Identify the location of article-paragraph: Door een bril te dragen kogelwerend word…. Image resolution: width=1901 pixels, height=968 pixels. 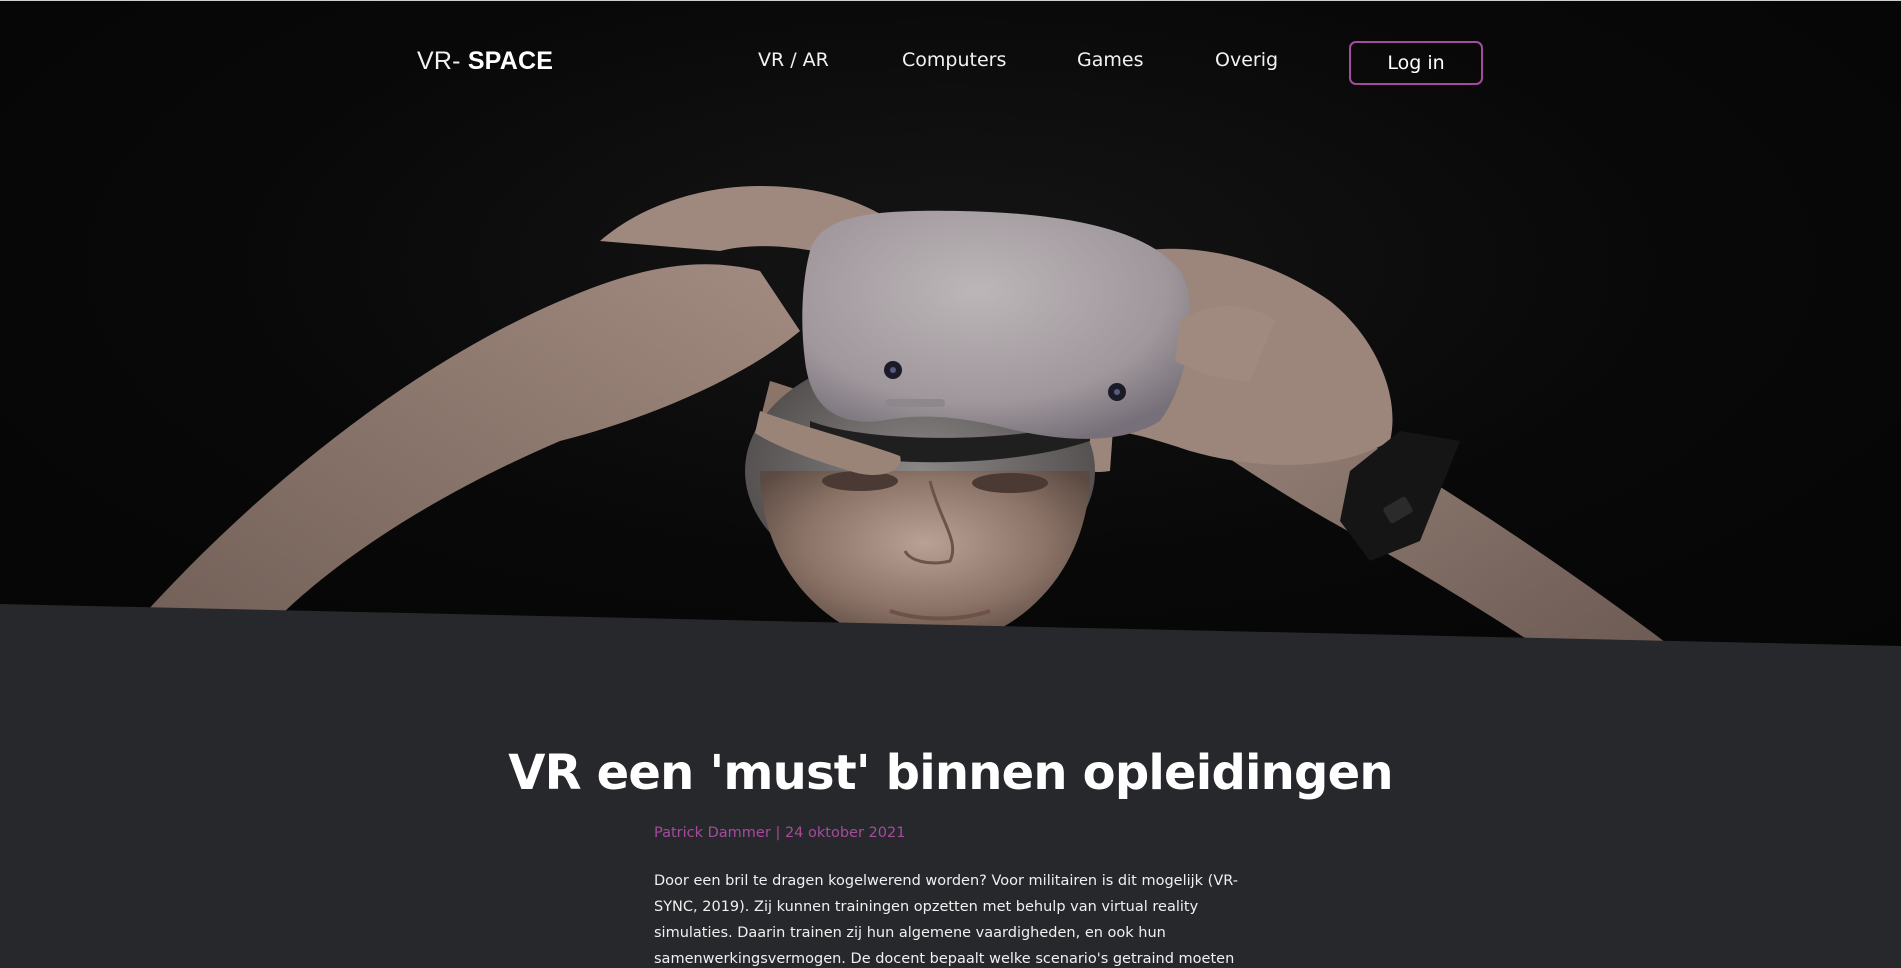
(946, 920).